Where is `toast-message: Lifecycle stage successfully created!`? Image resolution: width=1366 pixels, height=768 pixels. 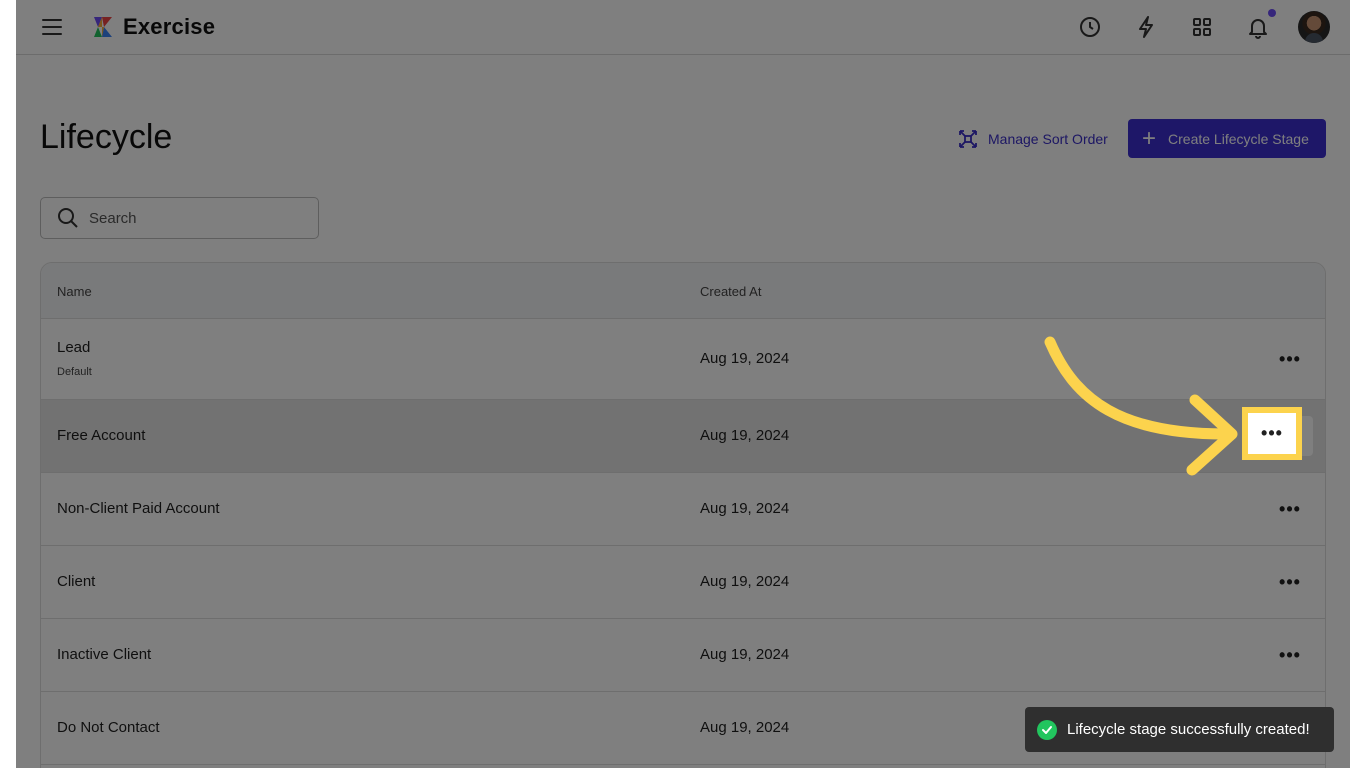
toast-message: Lifecycle stage successfully created! is located at coordinates (1188, 729).